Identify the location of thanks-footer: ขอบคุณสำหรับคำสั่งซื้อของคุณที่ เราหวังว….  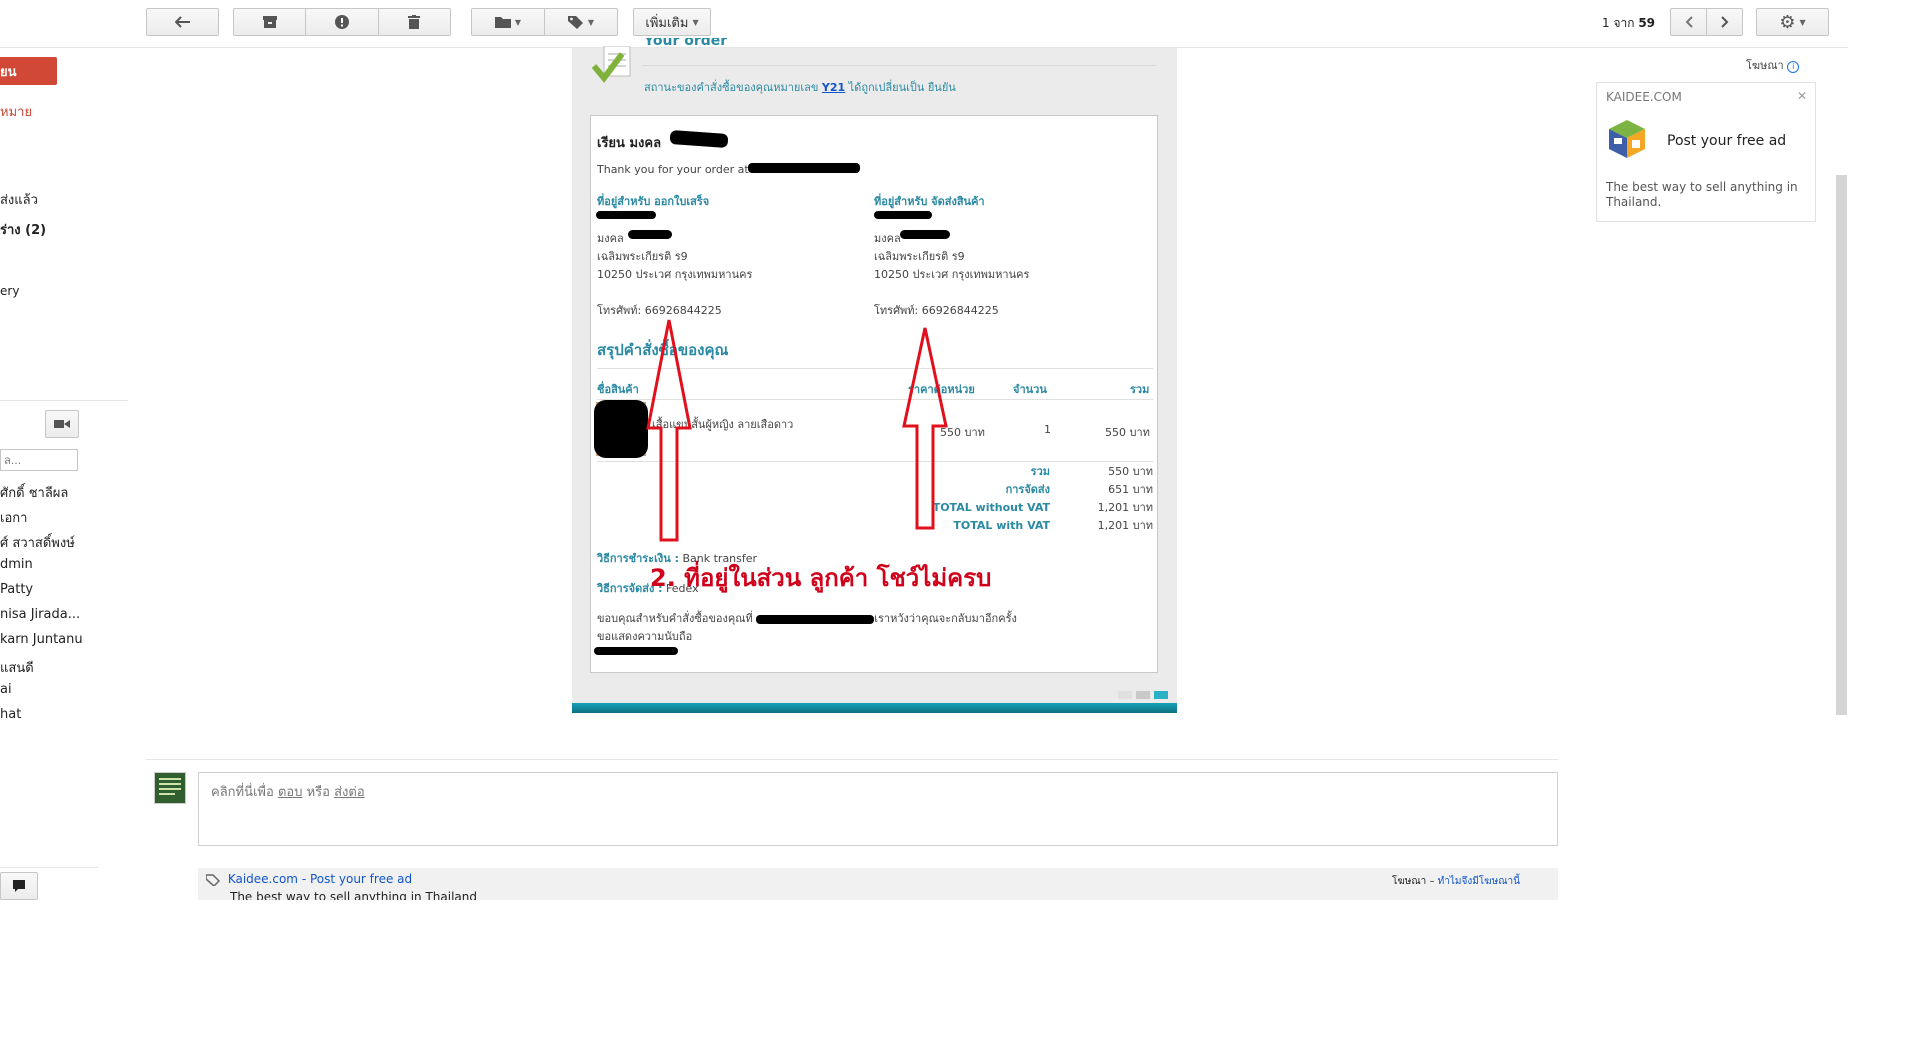
(807, 618).